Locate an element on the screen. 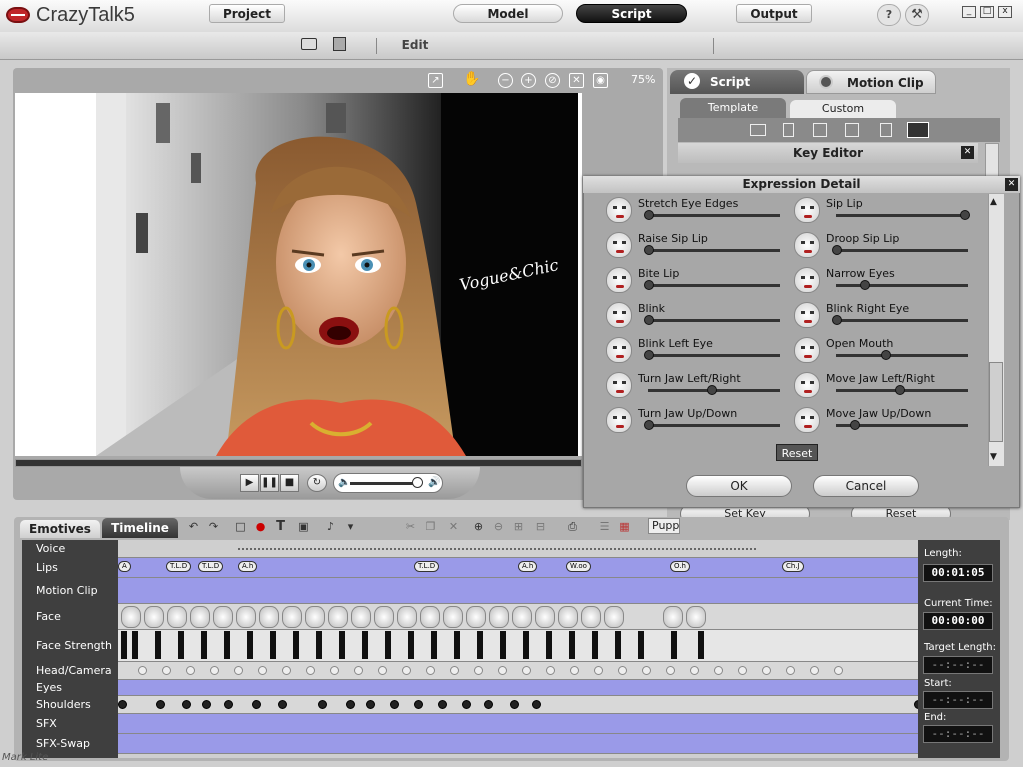 The height and width of the screenshot is (767, 1023). model-button: Model is located at coordinates (508, 13).